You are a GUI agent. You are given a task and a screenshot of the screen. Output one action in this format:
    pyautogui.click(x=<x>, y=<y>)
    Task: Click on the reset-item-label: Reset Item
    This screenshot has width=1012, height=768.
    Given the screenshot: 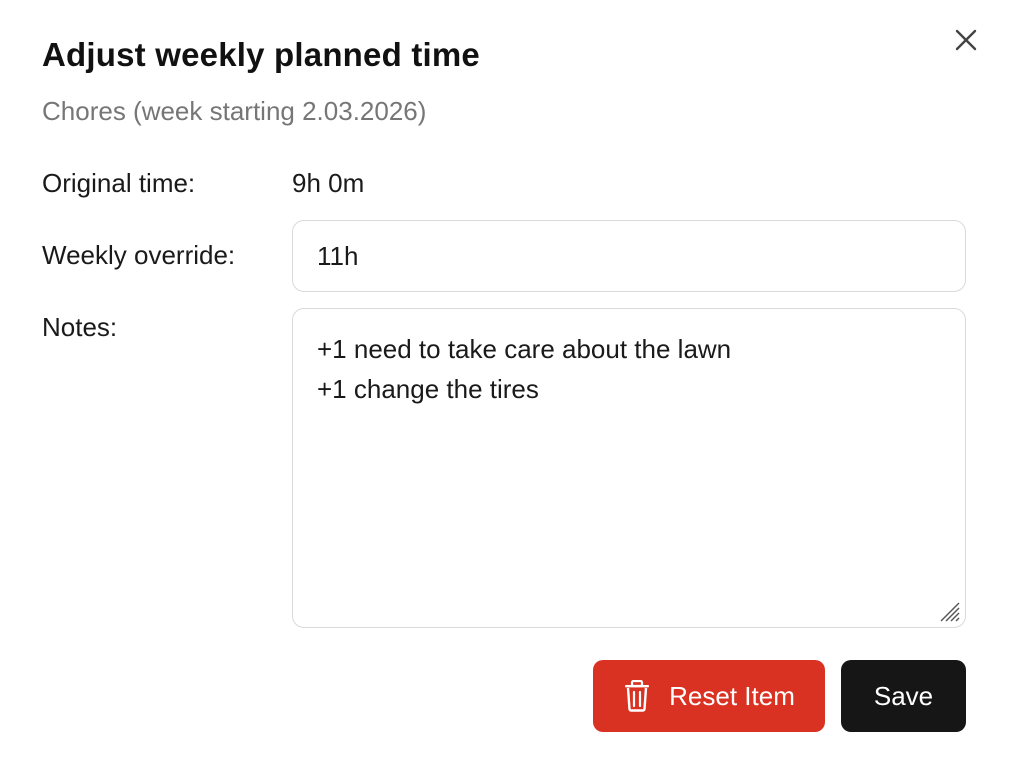 What is the action you would take?
    pyautogui.click(x=732, y=695)
    